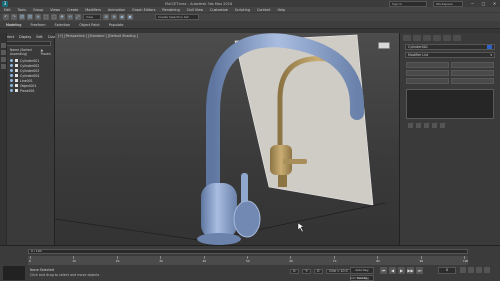 This screenshot has width=500, height=281. What do you see at coordinates (248, 260) in the screenshot?
I see `track-bar: 0 10 20 30 40 50 60 70 80 90 100` at bounding box center [248, 260].